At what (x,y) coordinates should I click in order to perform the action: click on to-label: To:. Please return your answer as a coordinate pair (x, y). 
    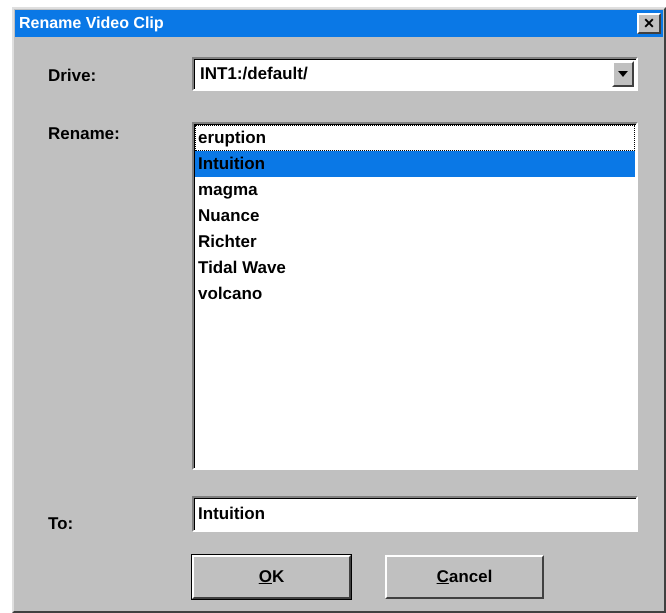
    Looking at the image, I should click on (61, 523).